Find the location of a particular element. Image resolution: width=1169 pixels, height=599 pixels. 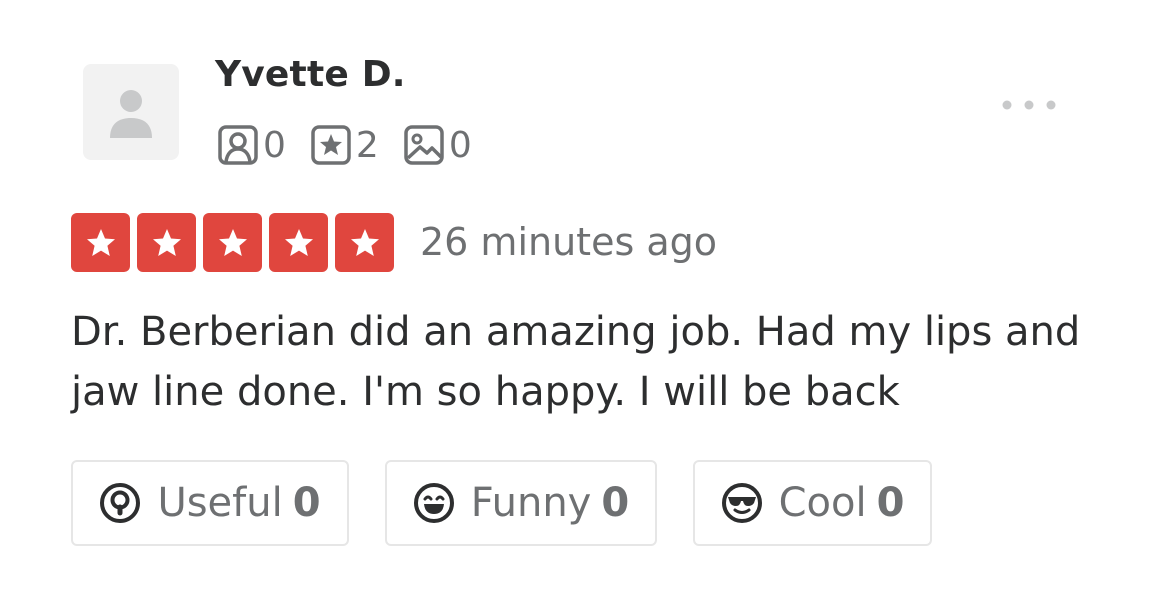

star-rating is located at coordinates (232, 242).